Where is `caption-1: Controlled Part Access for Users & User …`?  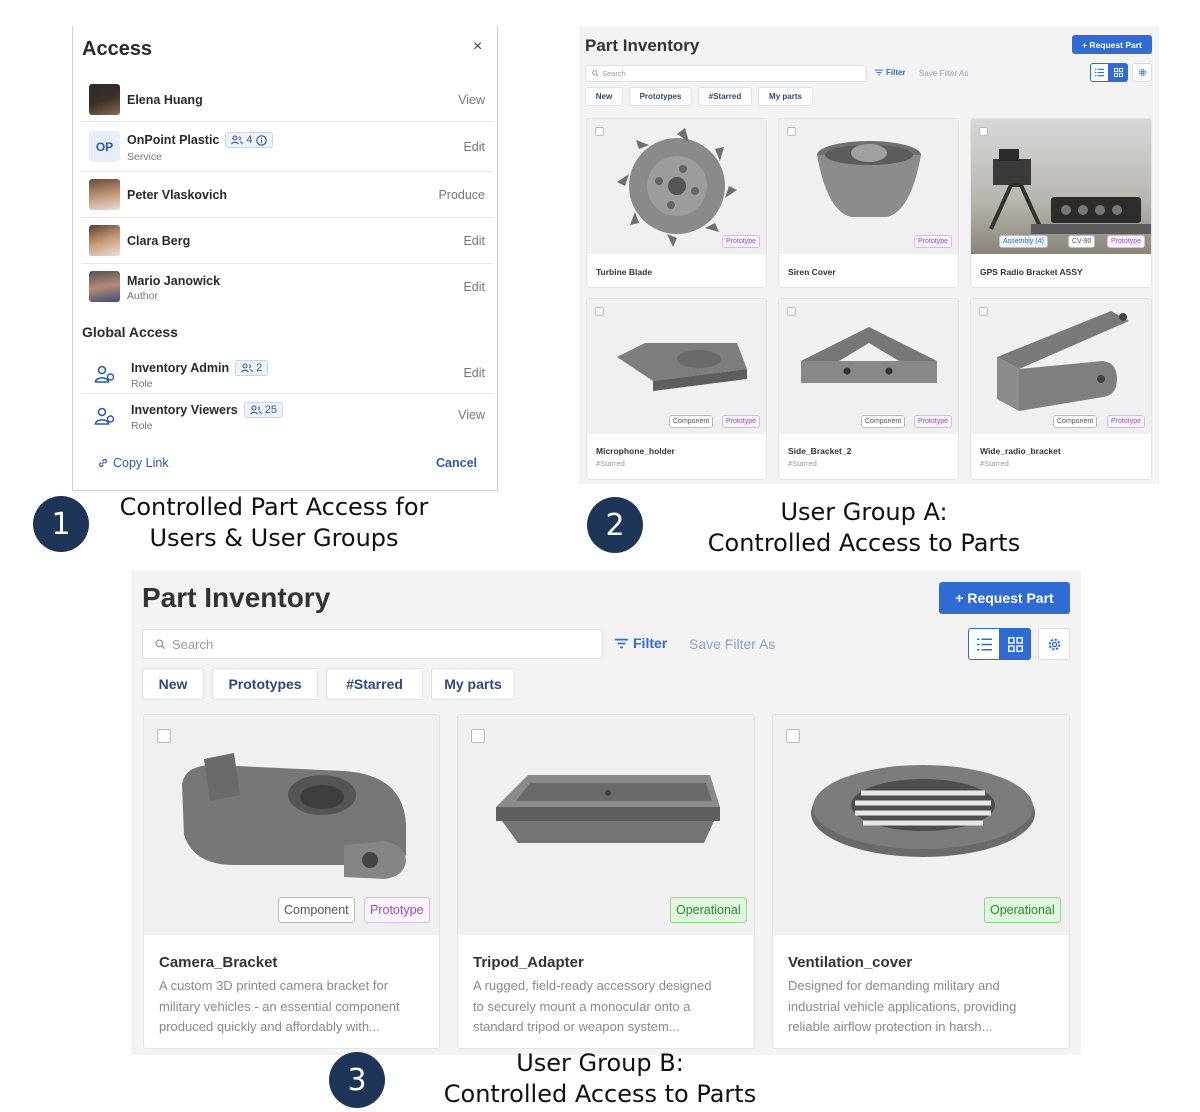 caption-1: Controlled Part Access for Users & User … is located at coordinates (274, 523).